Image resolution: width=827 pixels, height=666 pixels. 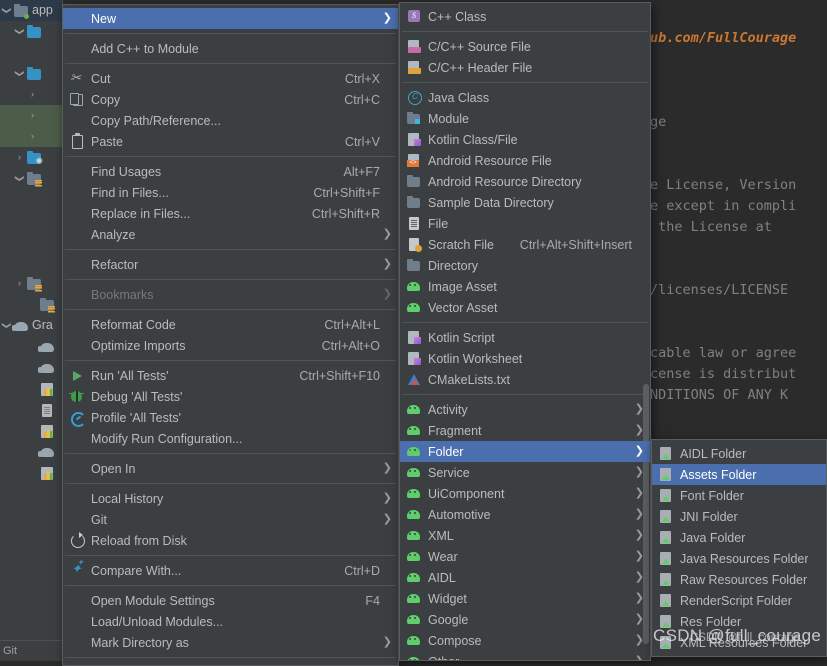 I want to click on menu-item-analyze: Analyze ❯, so click(x=230, y=234).